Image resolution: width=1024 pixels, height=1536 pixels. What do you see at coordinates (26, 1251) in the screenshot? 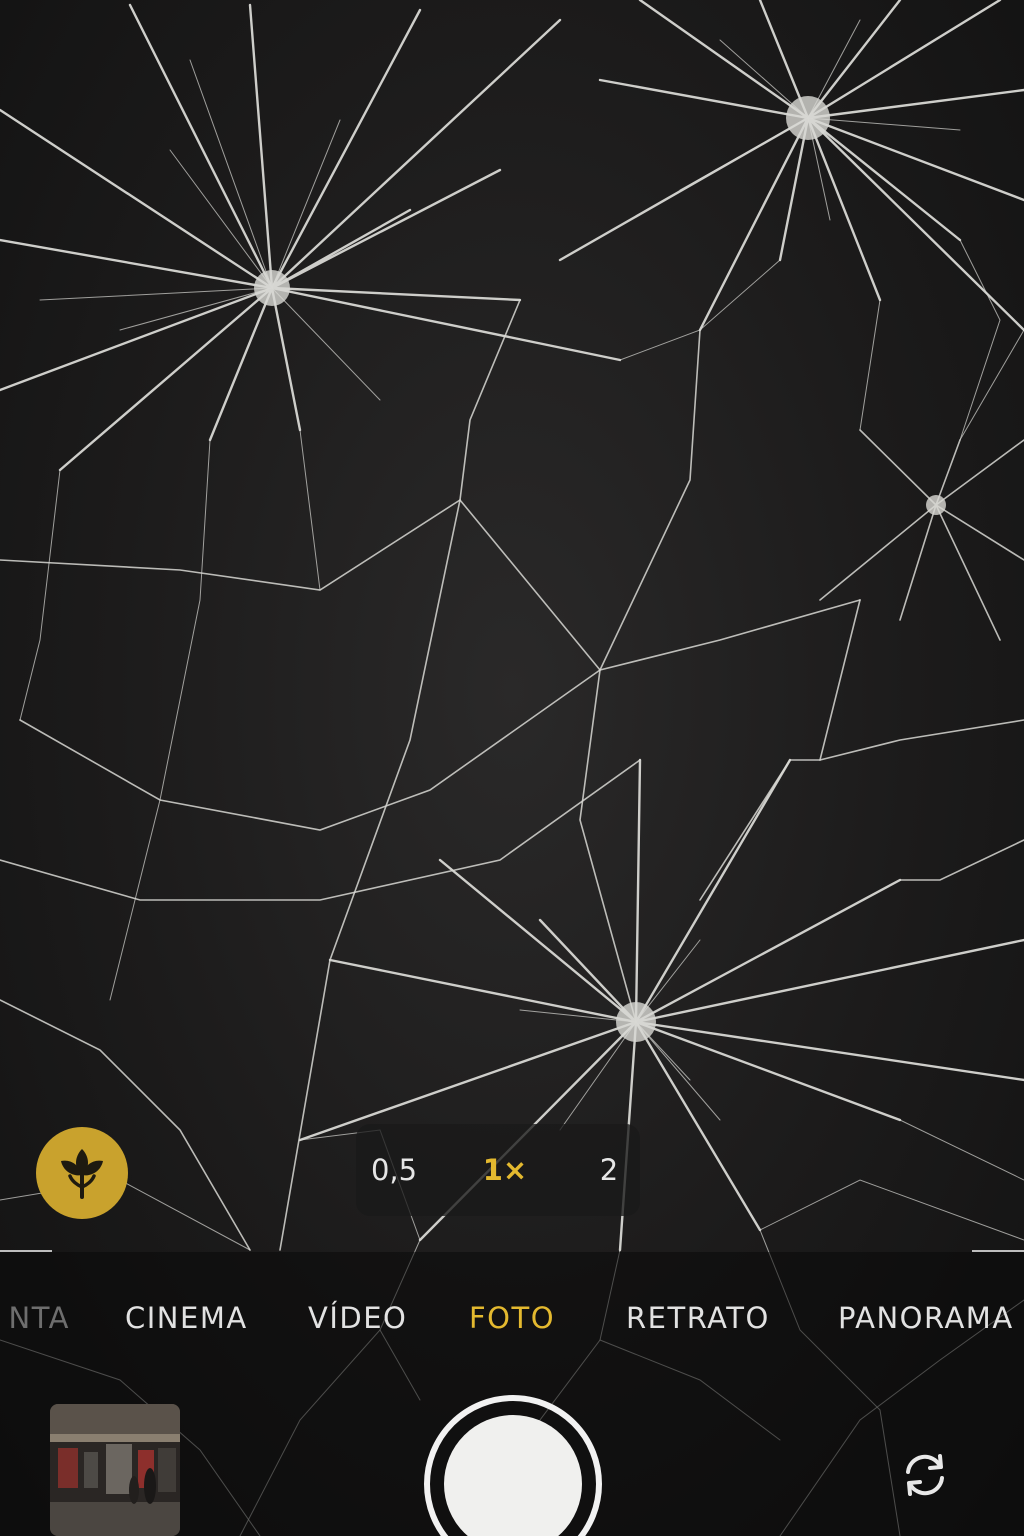
I see `divider-left` at bounding box center [26, 1251].